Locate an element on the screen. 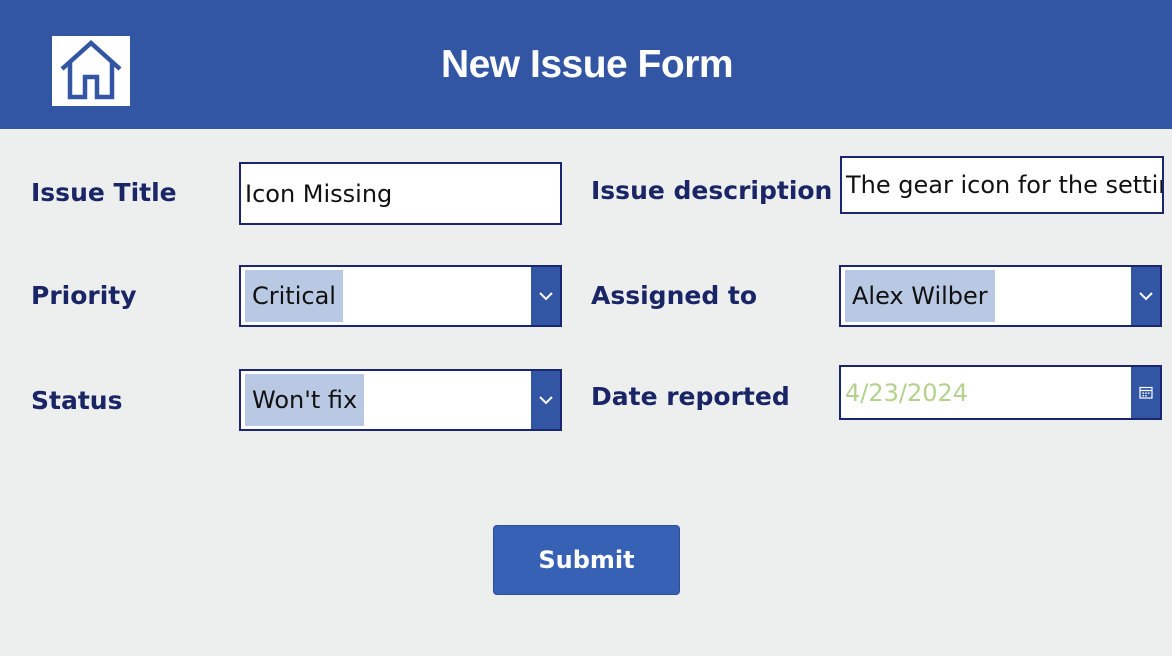 Image resolution: width=1172 pixels, height=656 pixels. issue-title-input: Icon Missing is located at coordinates (400, 193).